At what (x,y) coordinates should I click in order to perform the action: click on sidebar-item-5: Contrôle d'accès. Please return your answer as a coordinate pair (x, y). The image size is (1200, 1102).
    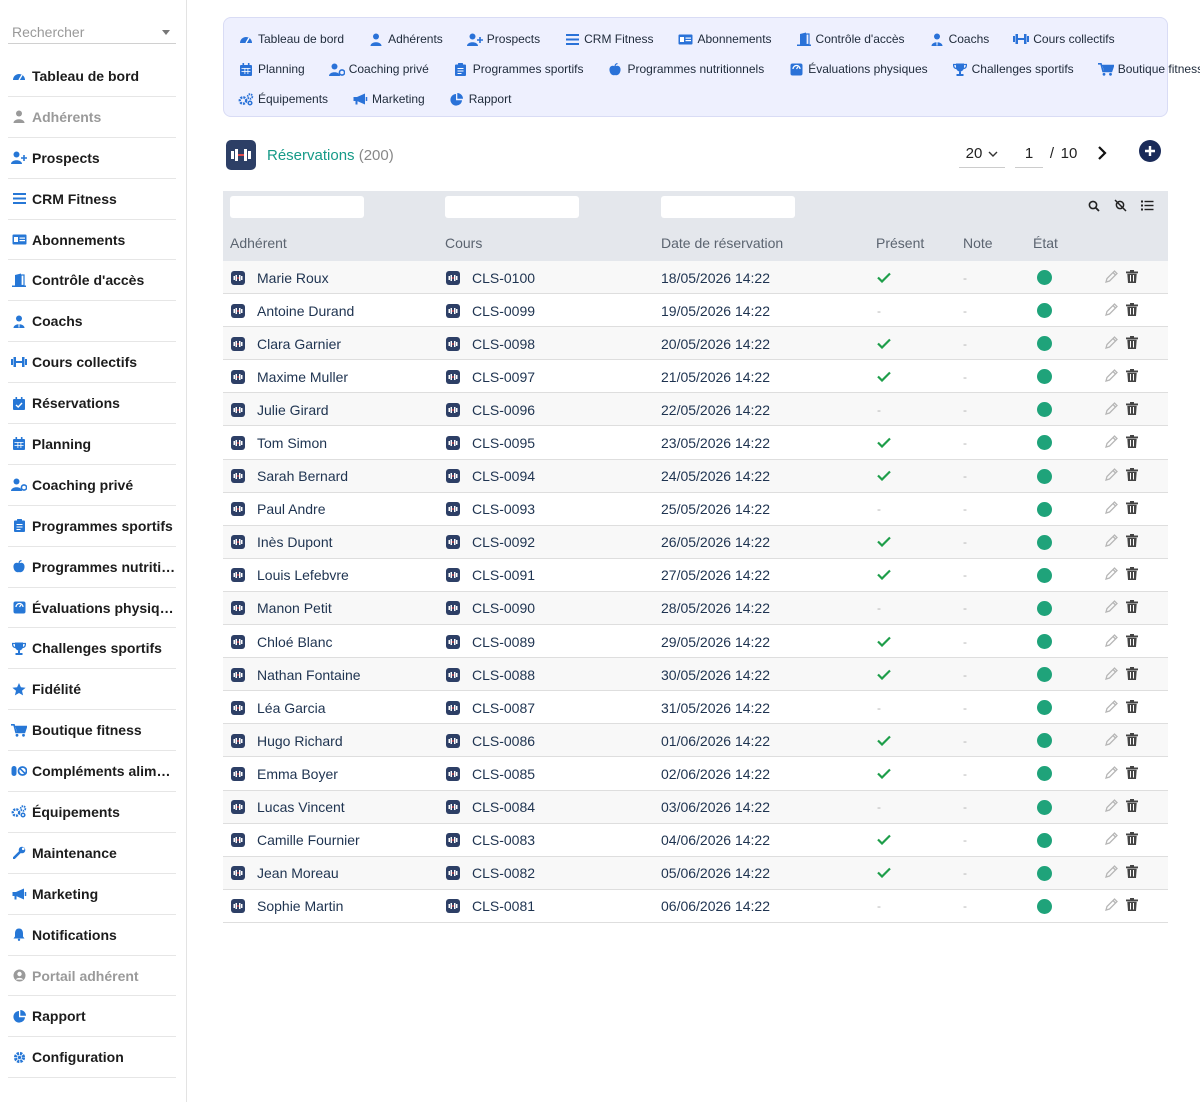
    Looking at the image, I should click on (92, 281).